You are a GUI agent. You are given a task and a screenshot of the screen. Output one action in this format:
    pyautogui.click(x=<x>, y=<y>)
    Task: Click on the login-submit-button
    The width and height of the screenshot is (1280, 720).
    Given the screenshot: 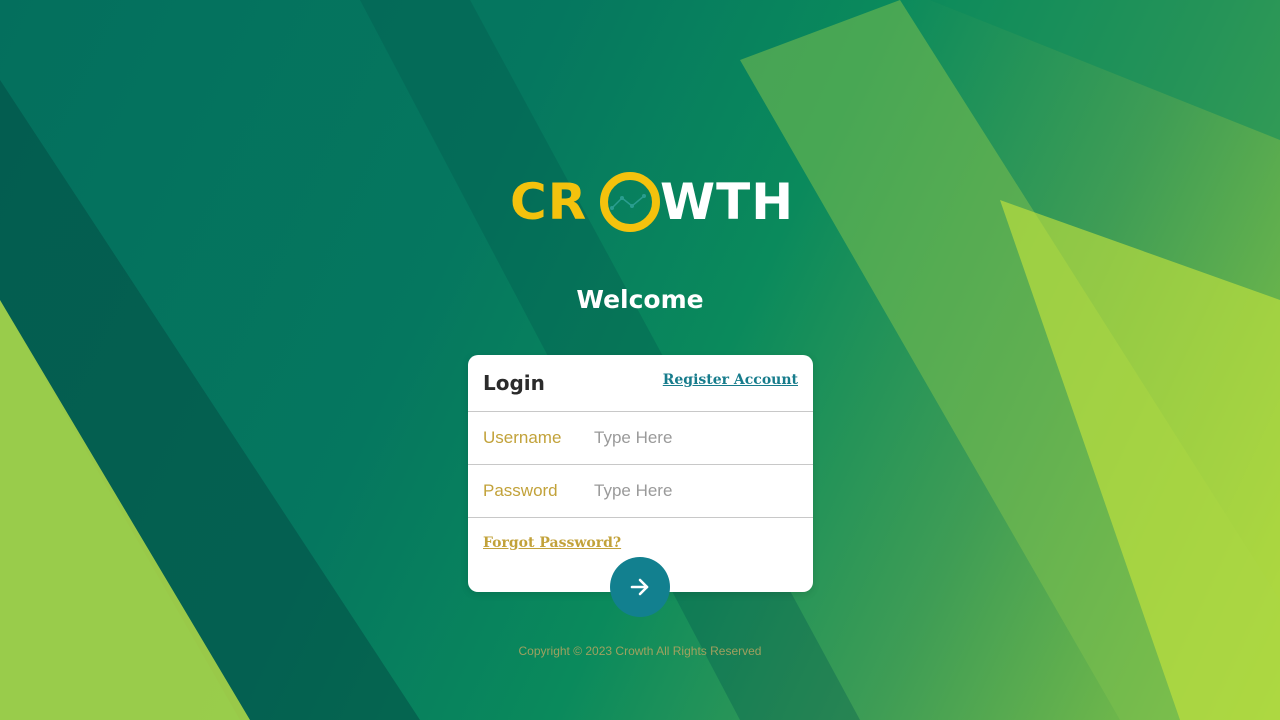 What is the action you would take?
    pyautogui.click(x=640, y=587)
    